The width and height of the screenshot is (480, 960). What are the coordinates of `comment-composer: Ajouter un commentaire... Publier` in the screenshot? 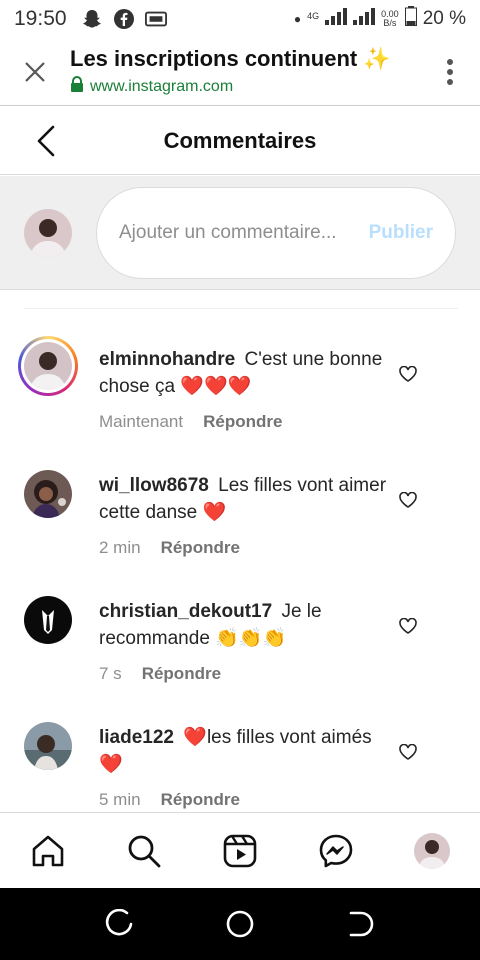 It's located at (240, 233).